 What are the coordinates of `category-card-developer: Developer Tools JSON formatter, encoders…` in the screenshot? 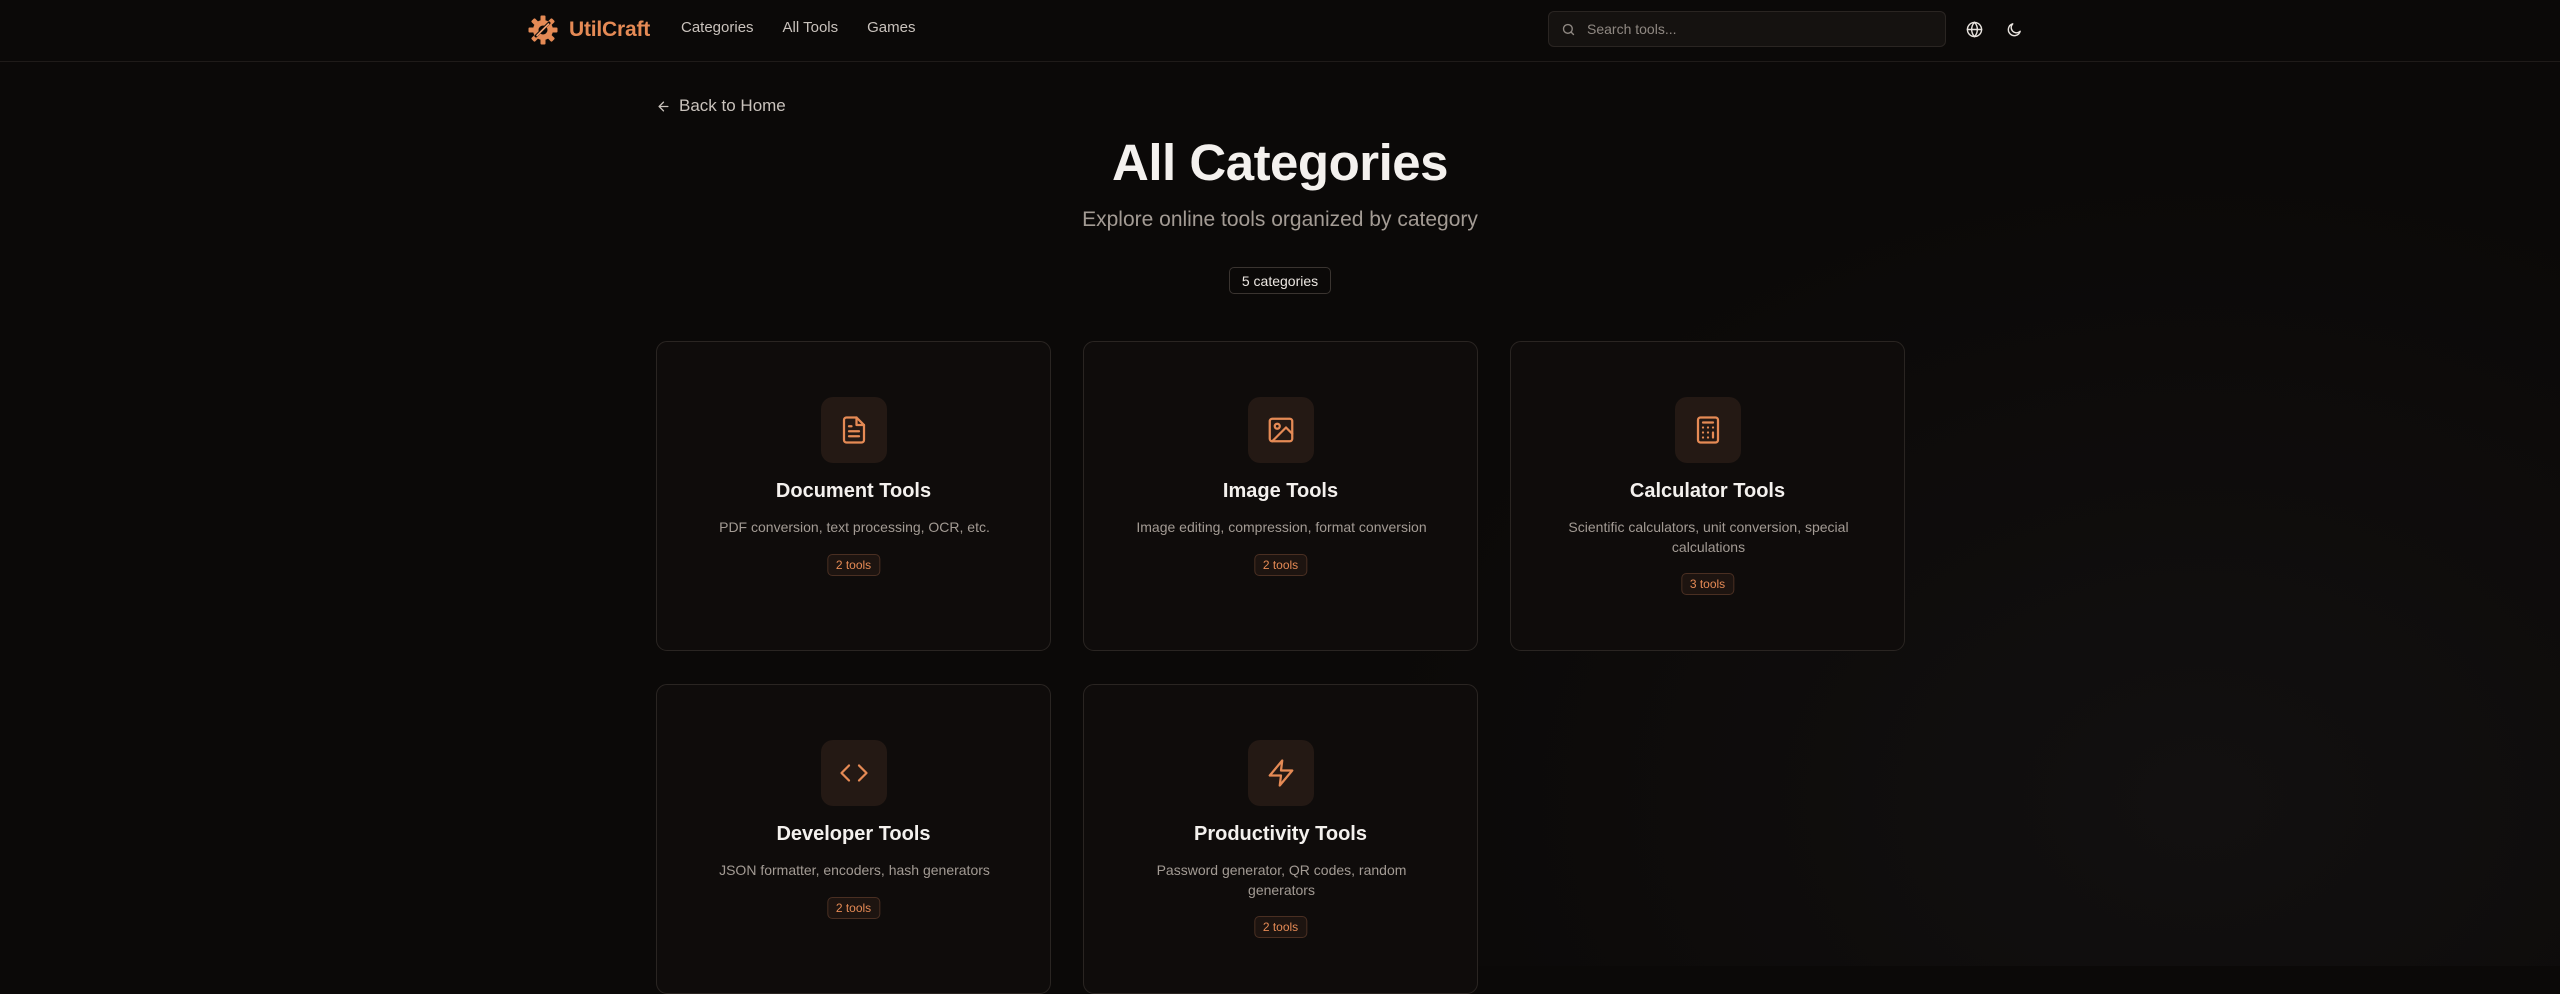 It's located at (853, 839).